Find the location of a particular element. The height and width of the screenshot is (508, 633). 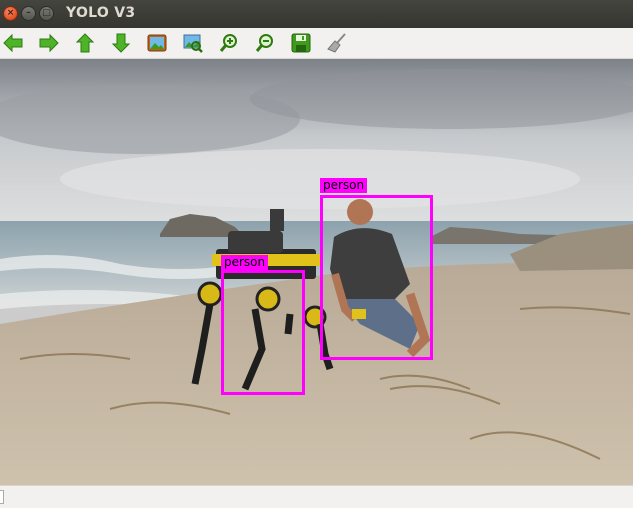

fit-image-button is located at coordinates (193, 43).